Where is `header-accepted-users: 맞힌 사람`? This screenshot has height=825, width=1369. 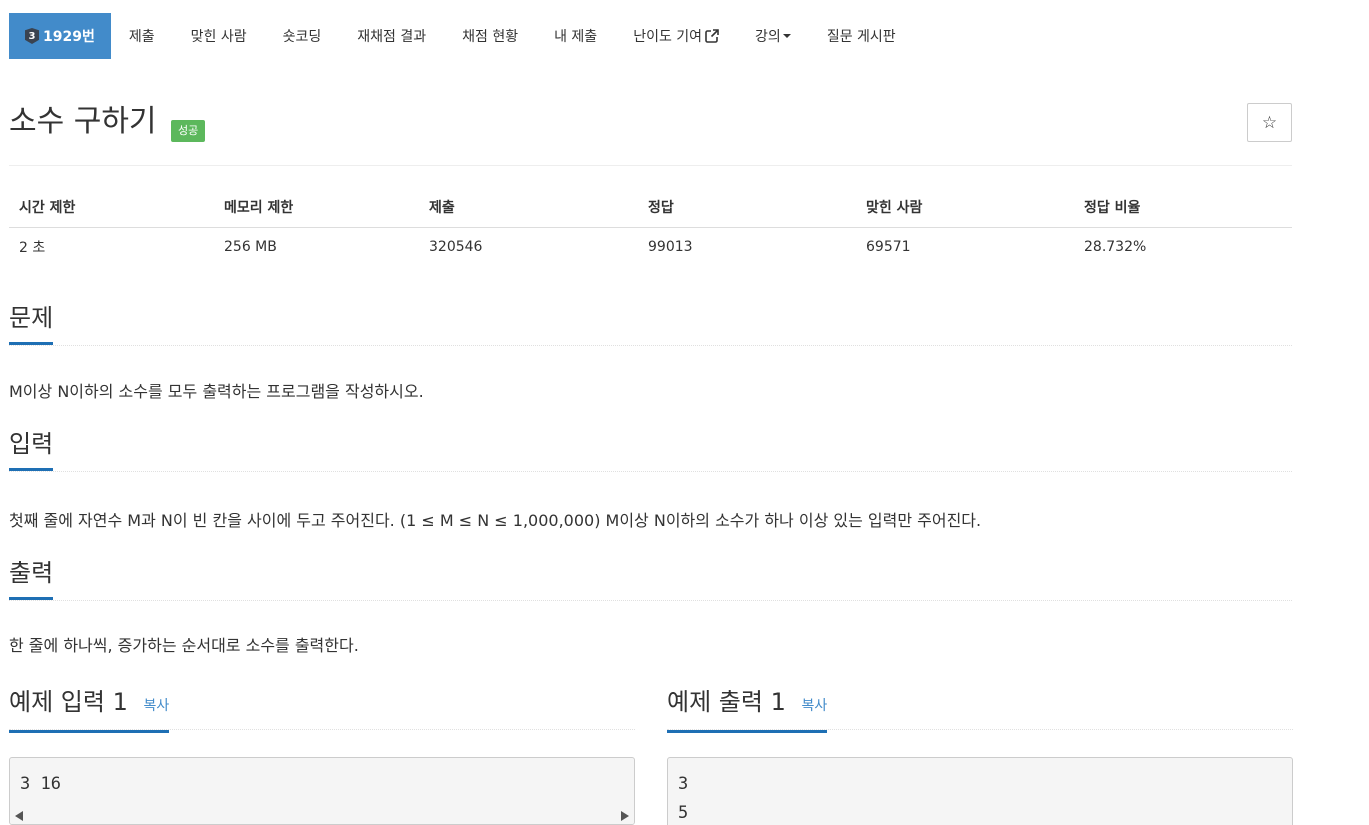 header-accepted-users: 맞힌 사람 is located at coordinates (965, 207).